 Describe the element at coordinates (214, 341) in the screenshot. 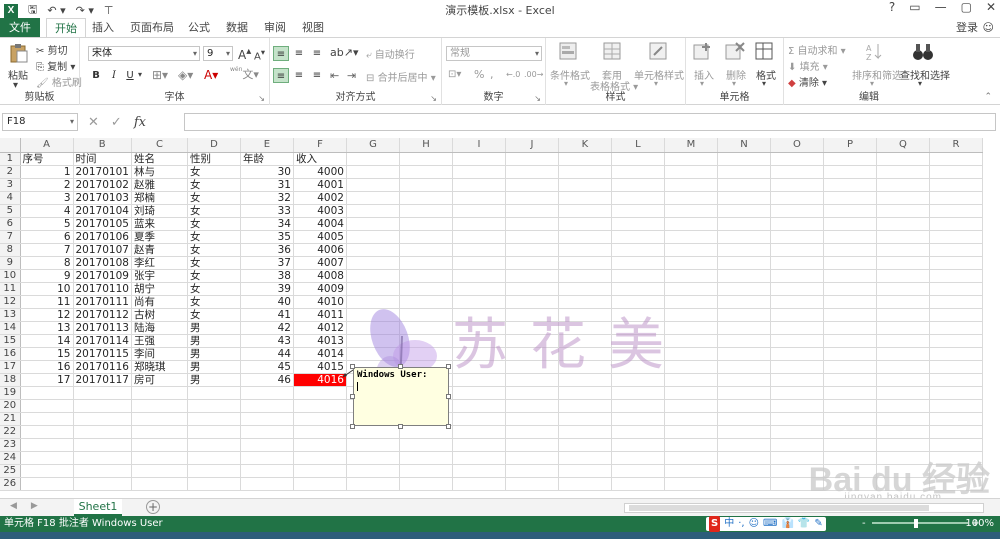

I see `cell: 男` at that location.